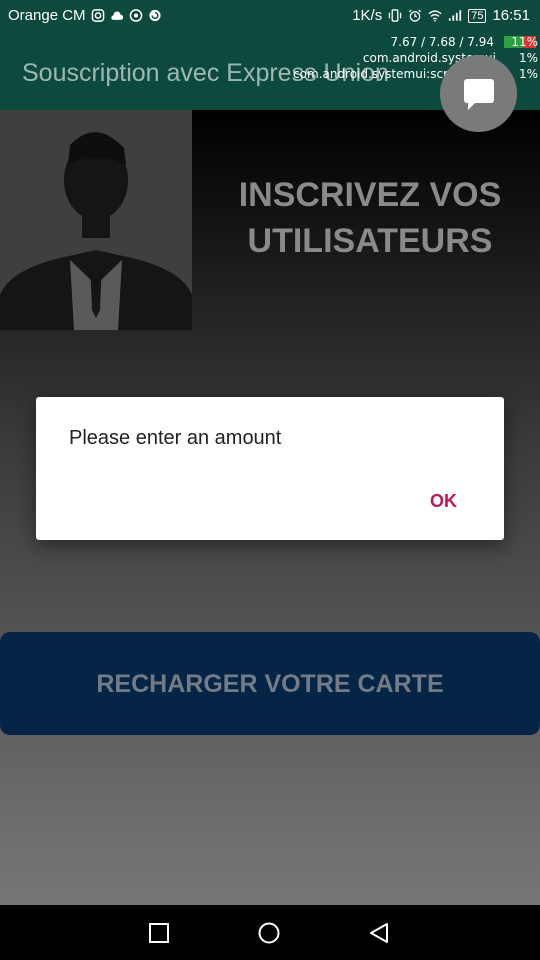 This screenshot has width=540, height=960. I want to click on alarm-icon, so click(415, 15).